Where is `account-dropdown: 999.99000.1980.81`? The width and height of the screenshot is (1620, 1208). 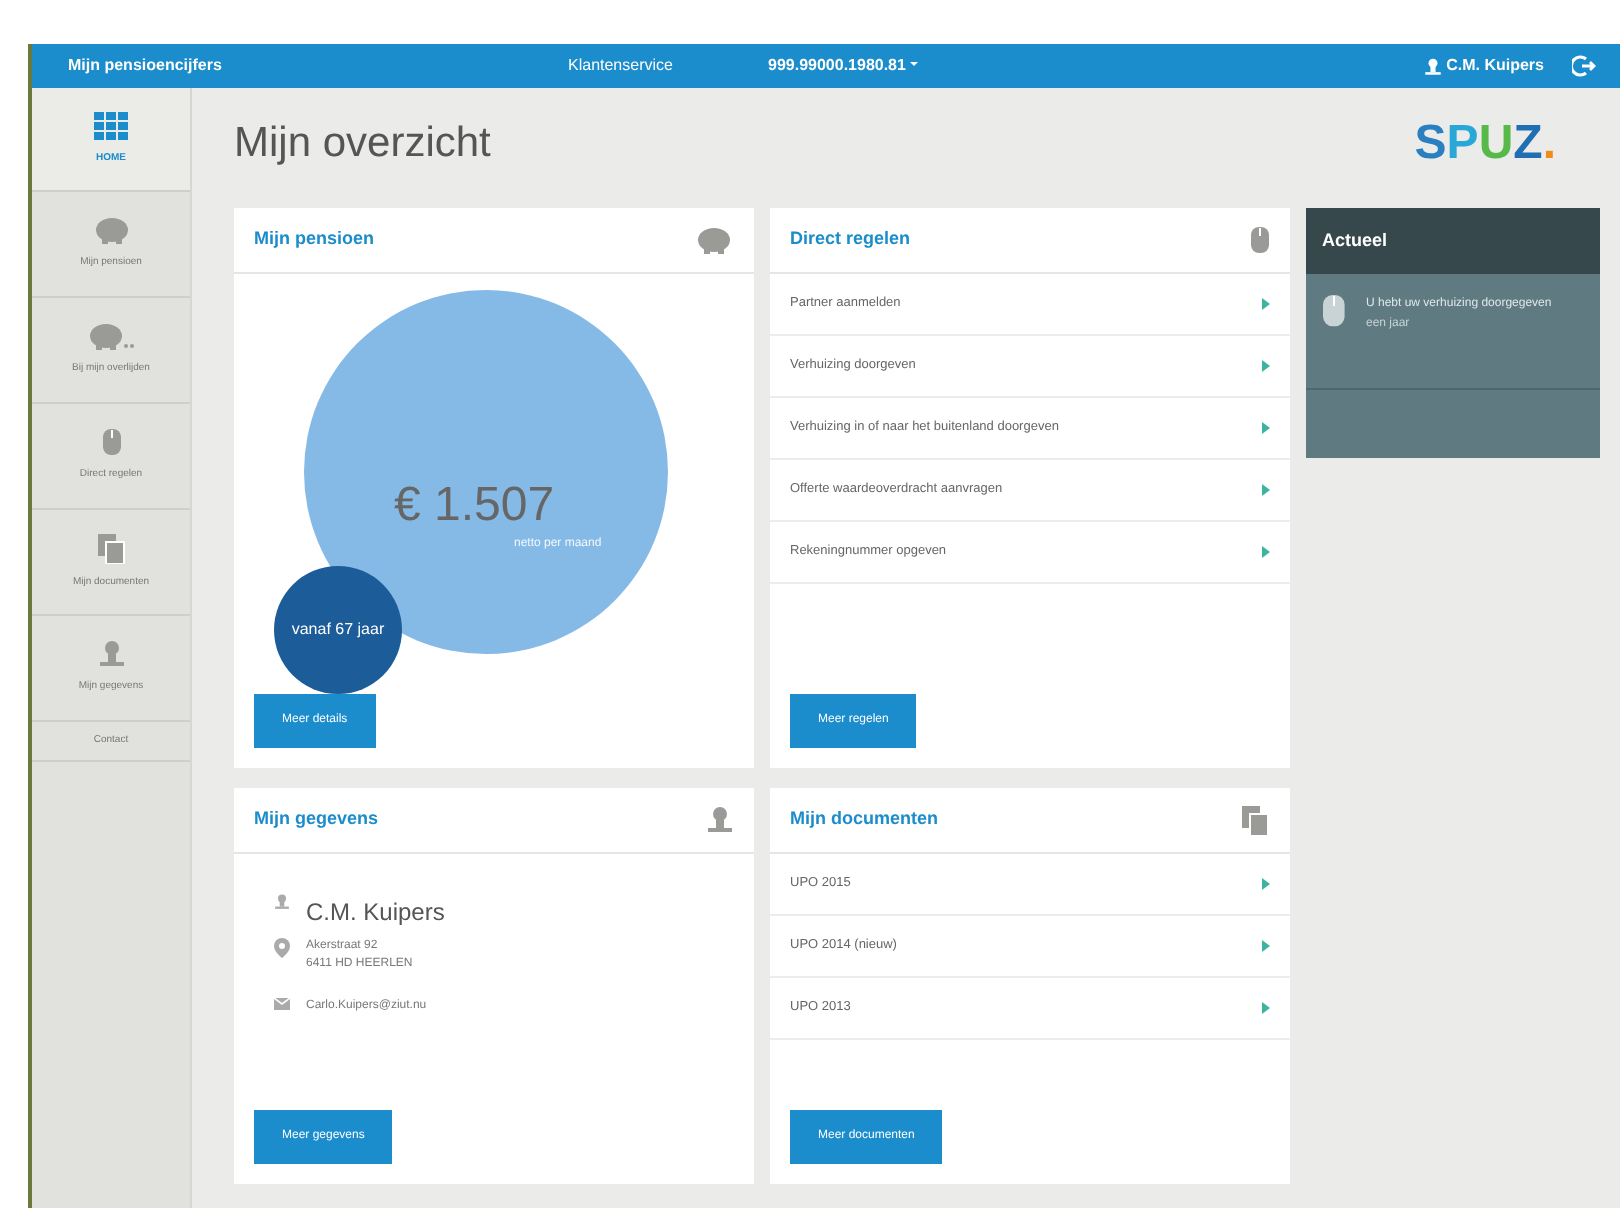
account-dropdown: 999.99000.1980.81 is located at coordinates (843, 66).